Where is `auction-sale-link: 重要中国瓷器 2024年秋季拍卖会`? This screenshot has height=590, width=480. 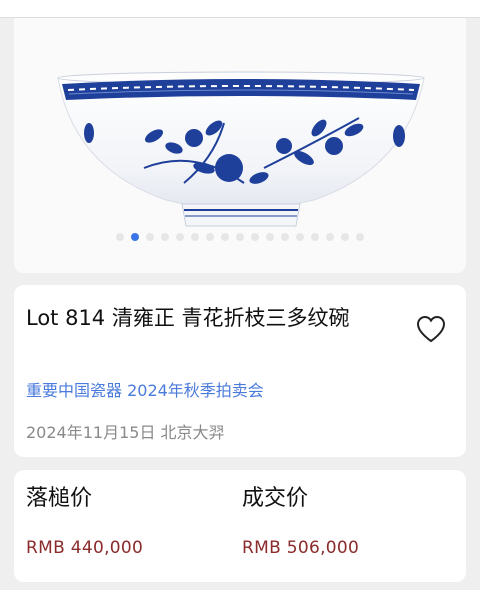 auction-sale-link: 重要中国瓷器 2024年秋季拍卖会 is located at coordinates (145, 391).